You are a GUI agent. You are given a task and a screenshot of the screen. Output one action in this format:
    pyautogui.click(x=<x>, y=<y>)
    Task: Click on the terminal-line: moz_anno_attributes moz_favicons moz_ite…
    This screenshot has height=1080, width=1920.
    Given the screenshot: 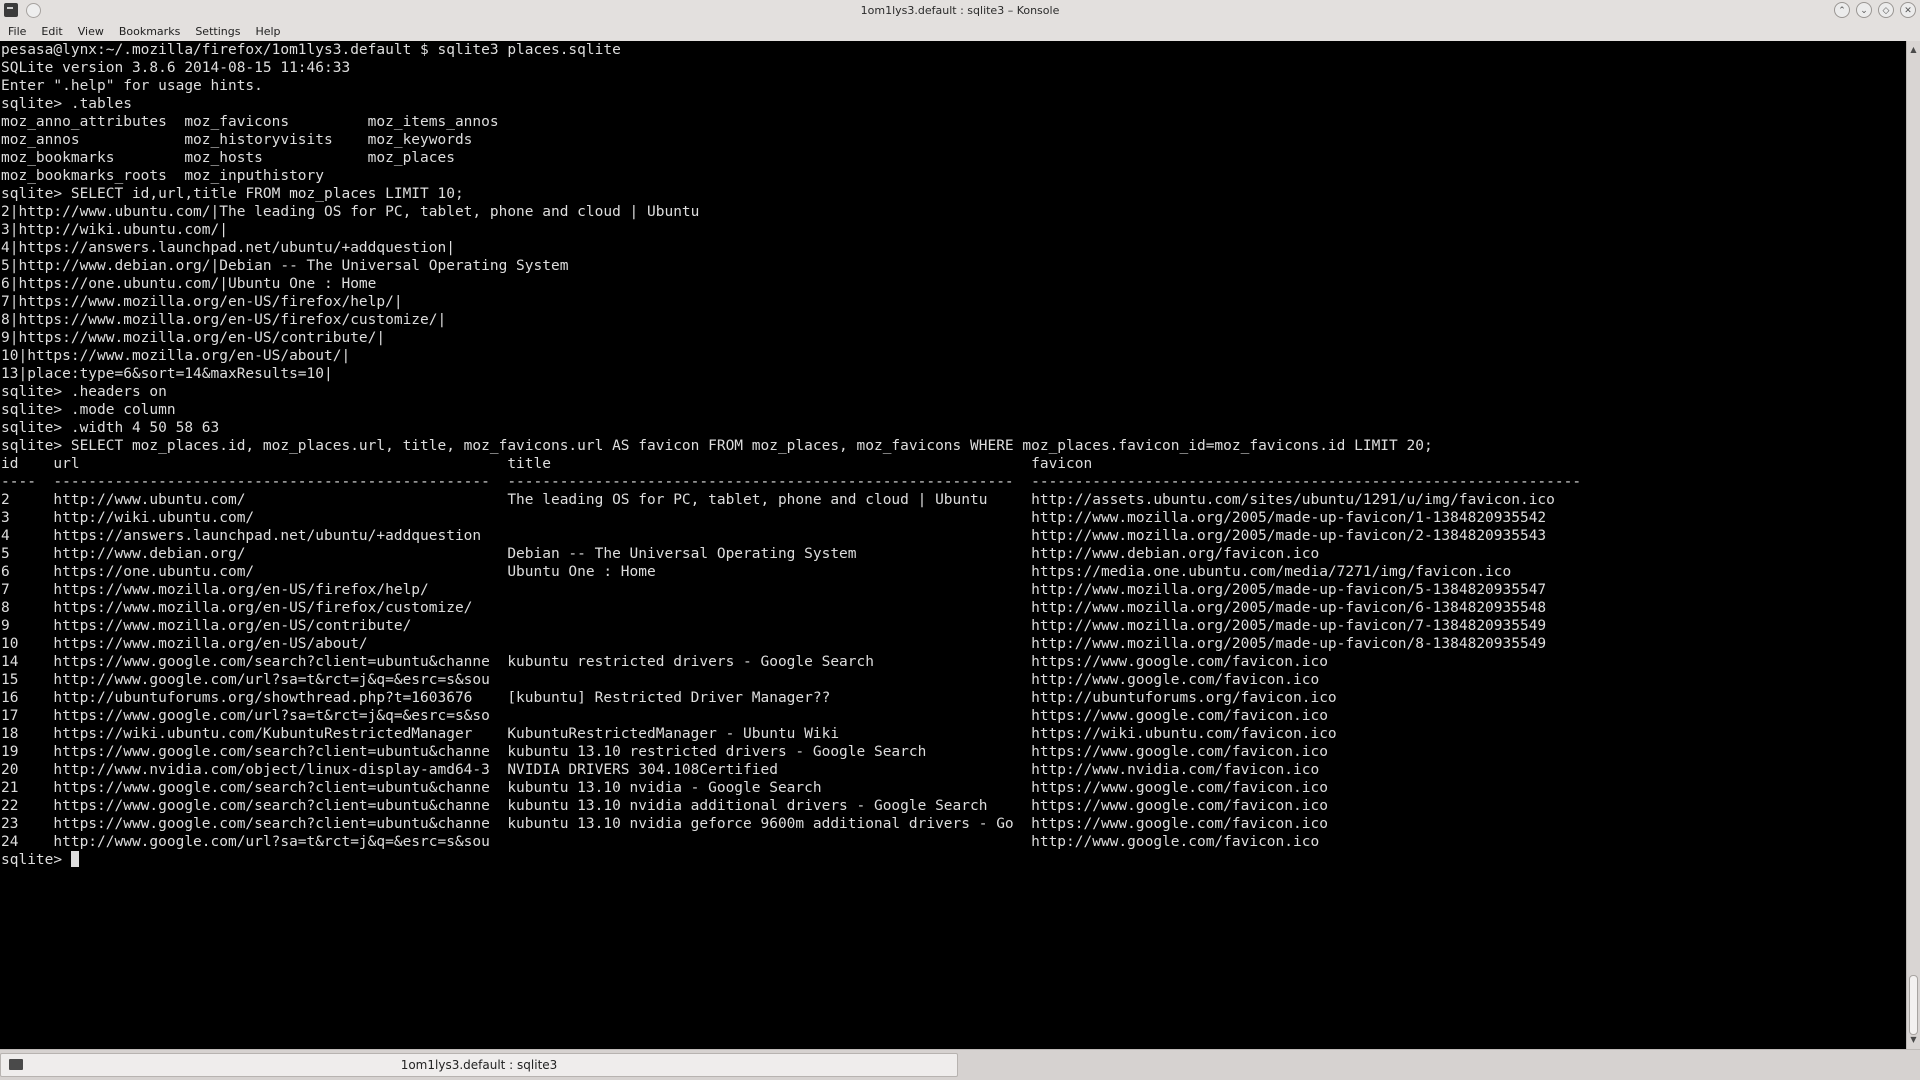 What is the action you would take?
    pyautogui.click(x=250, y=122)
    